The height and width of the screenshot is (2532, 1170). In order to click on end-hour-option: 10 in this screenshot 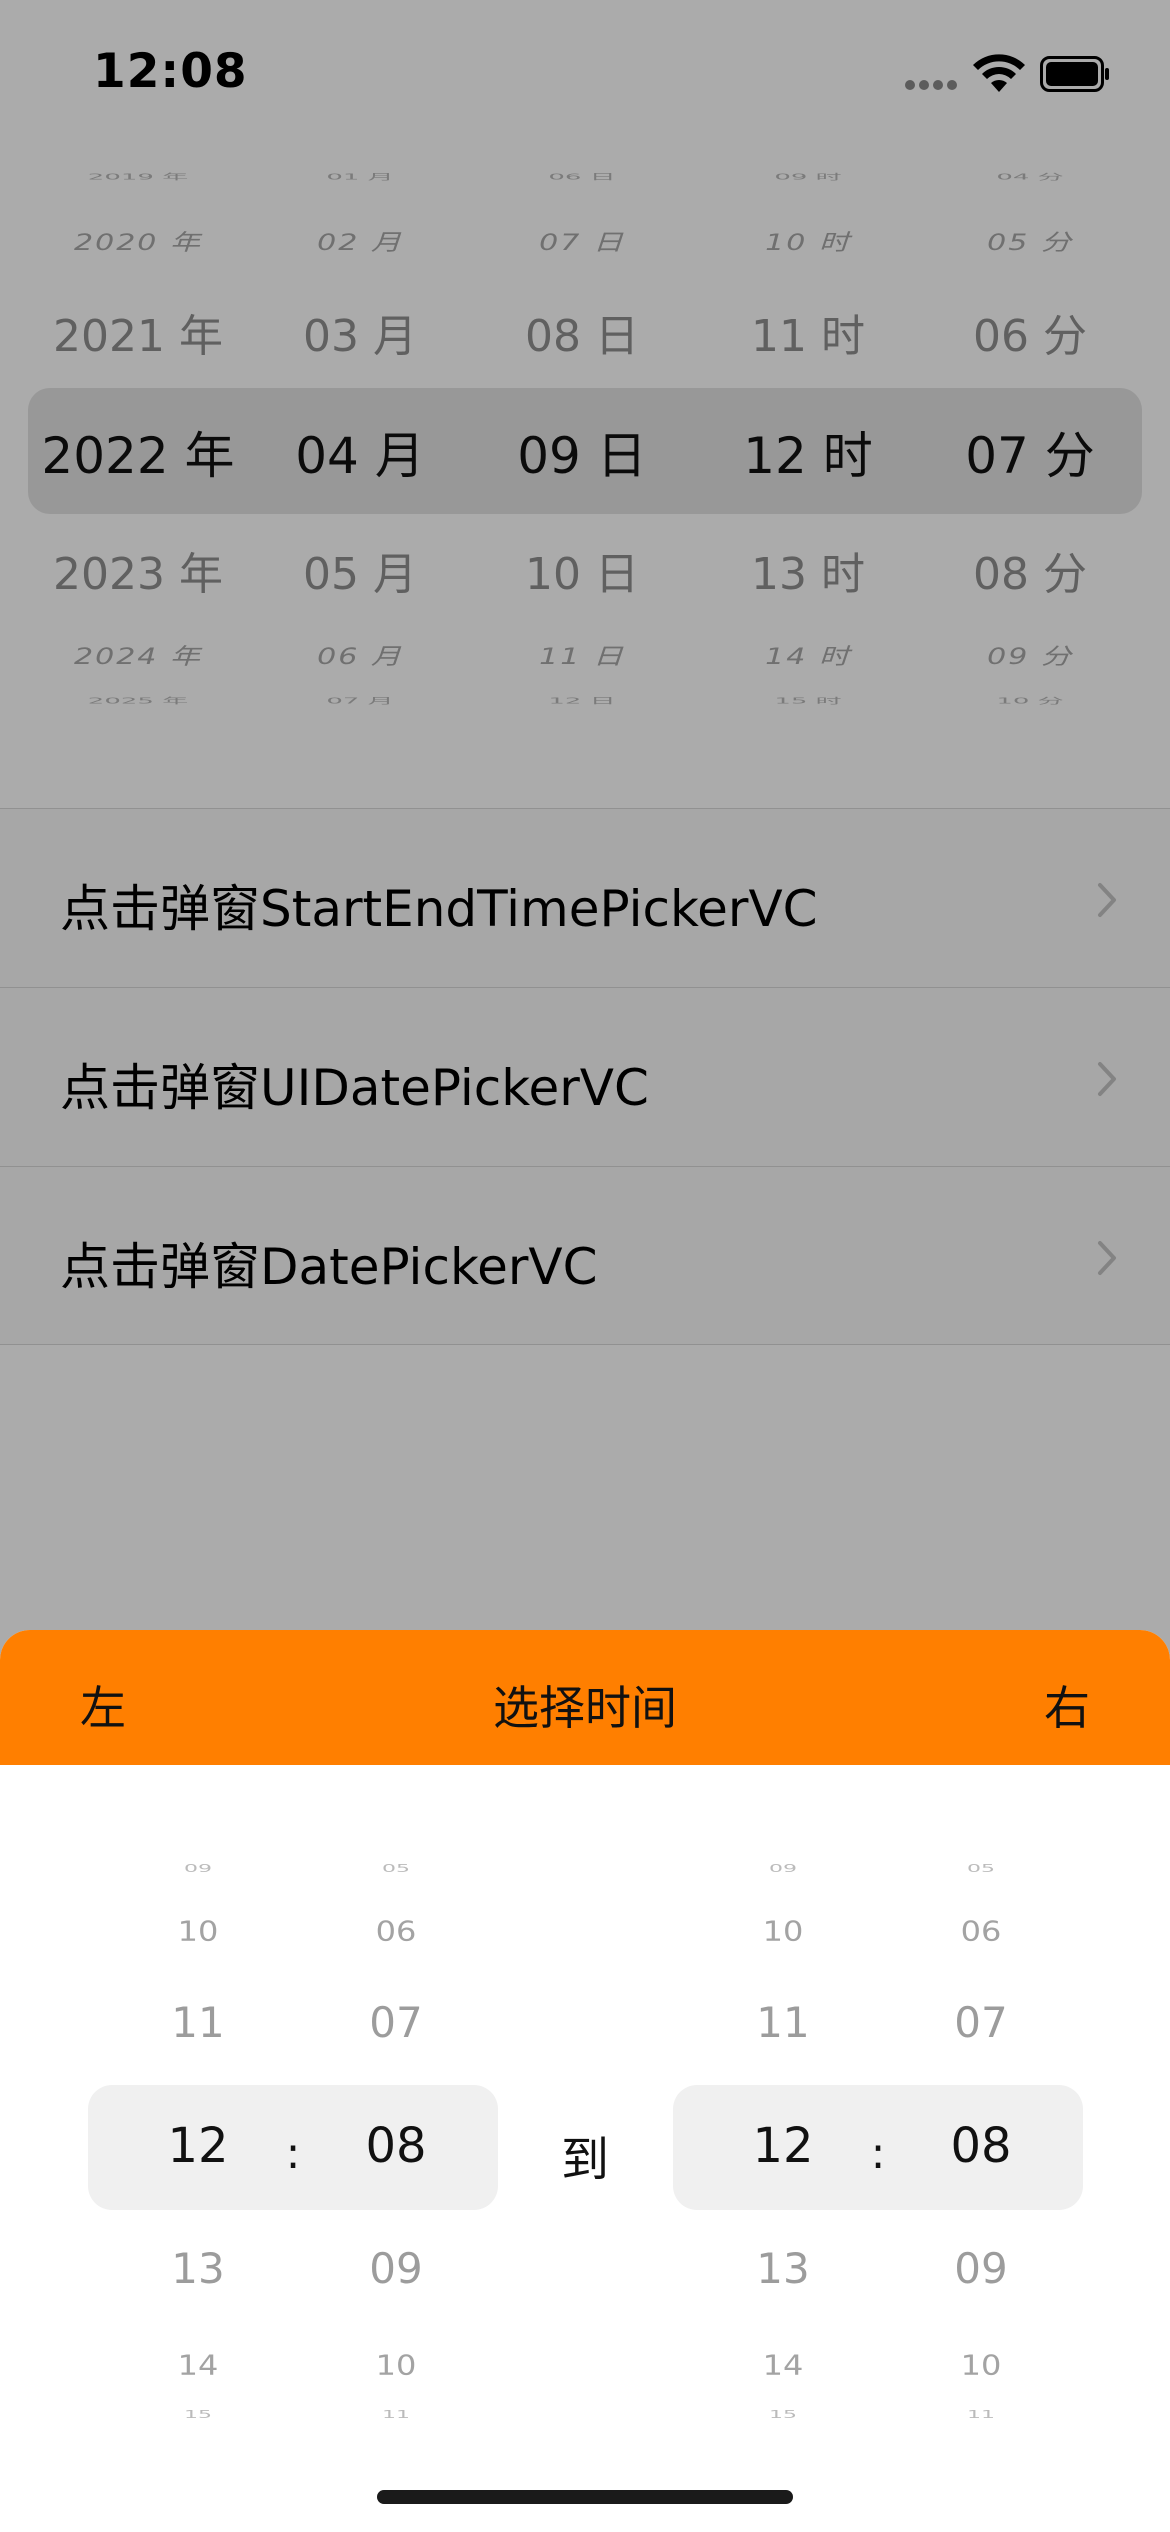, I will do `click(783, 1931)`.